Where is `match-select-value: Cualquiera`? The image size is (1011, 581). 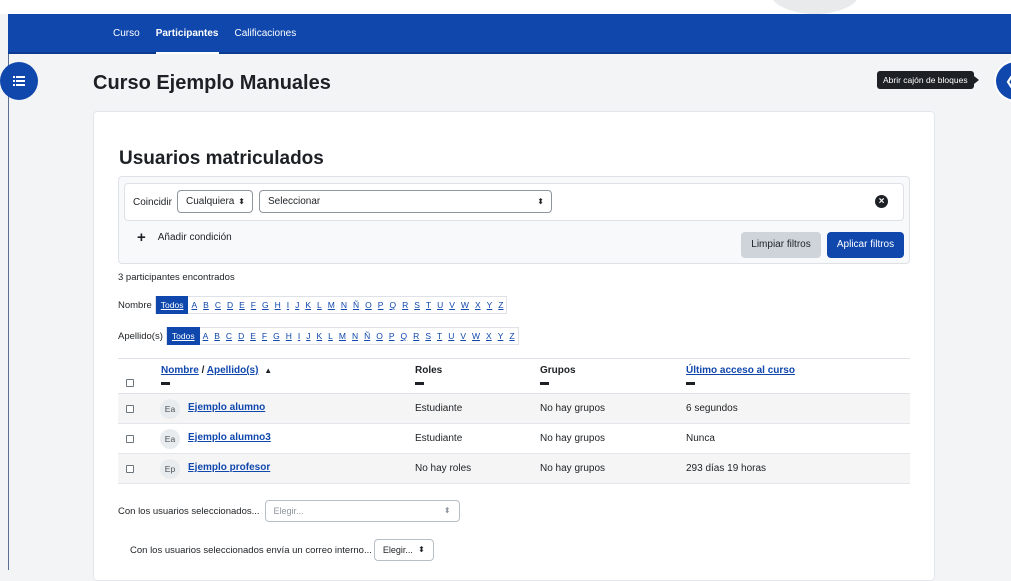
match-select-value: Cualquiera is located at coordinates (210, 201).